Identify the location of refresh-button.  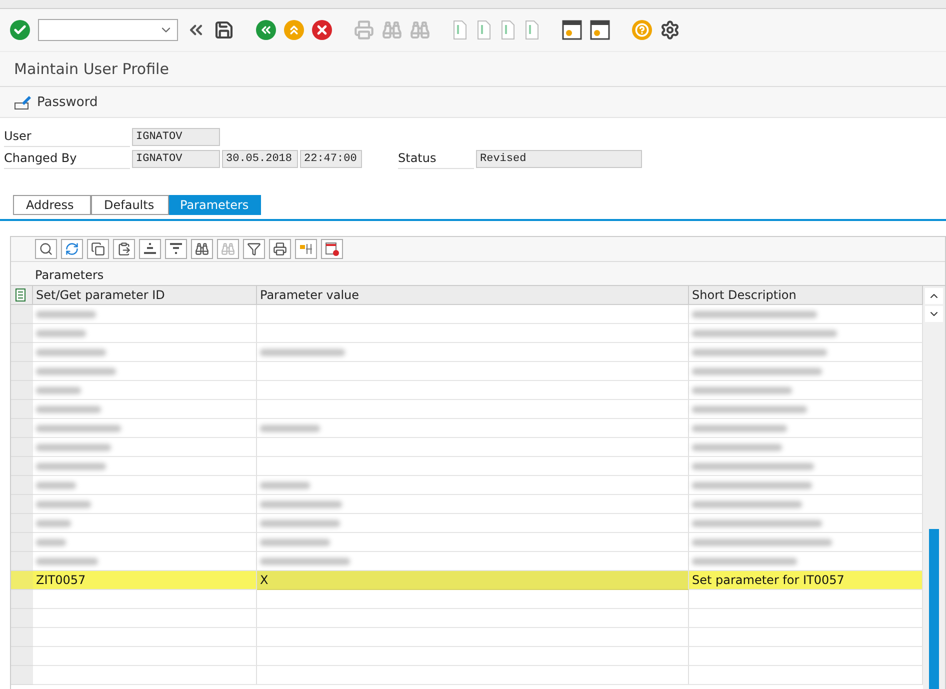
(72, 249).